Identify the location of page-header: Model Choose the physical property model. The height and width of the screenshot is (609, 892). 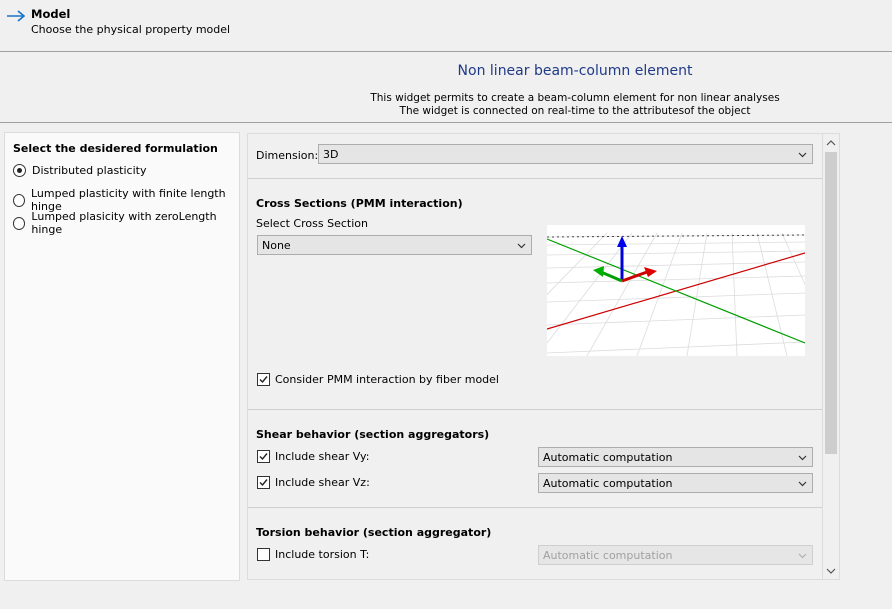
(446, 26).